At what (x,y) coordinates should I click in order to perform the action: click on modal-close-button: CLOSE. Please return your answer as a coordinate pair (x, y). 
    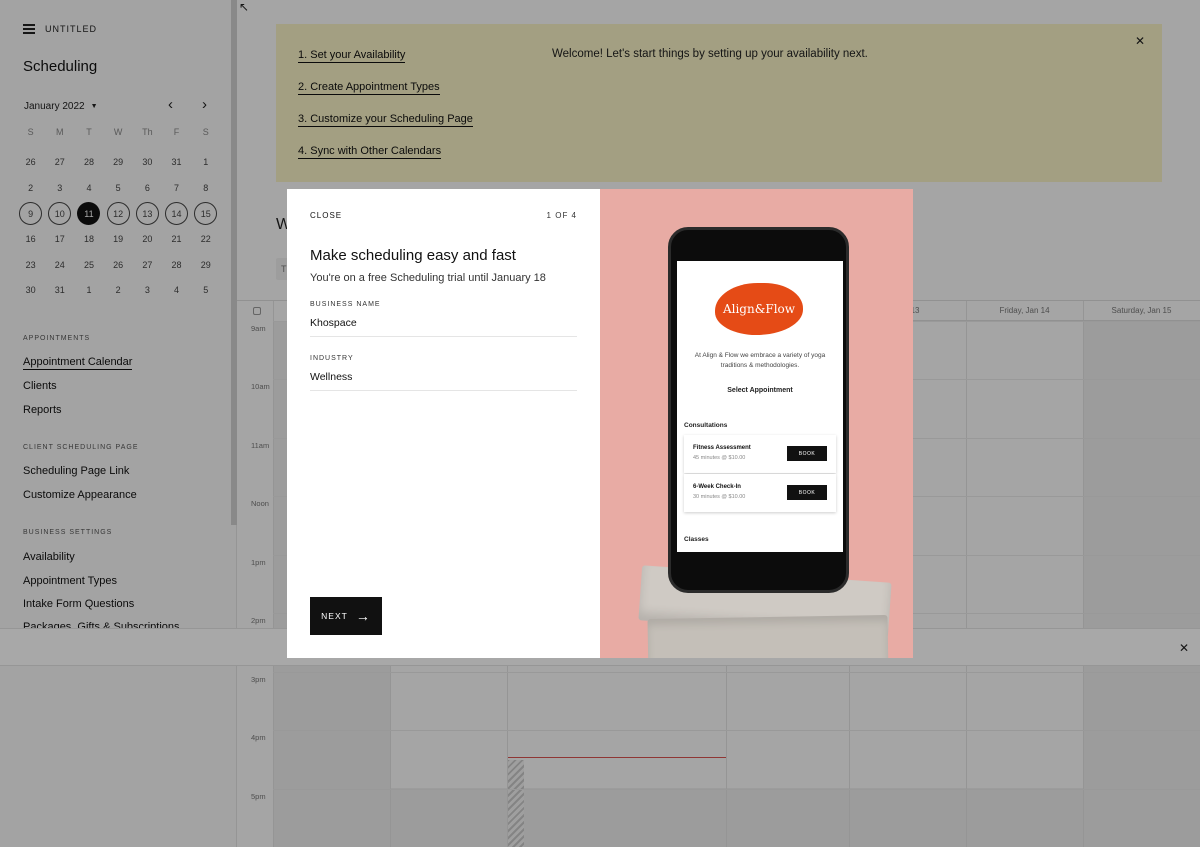
    Looking at the image, I should click on (326, 215).